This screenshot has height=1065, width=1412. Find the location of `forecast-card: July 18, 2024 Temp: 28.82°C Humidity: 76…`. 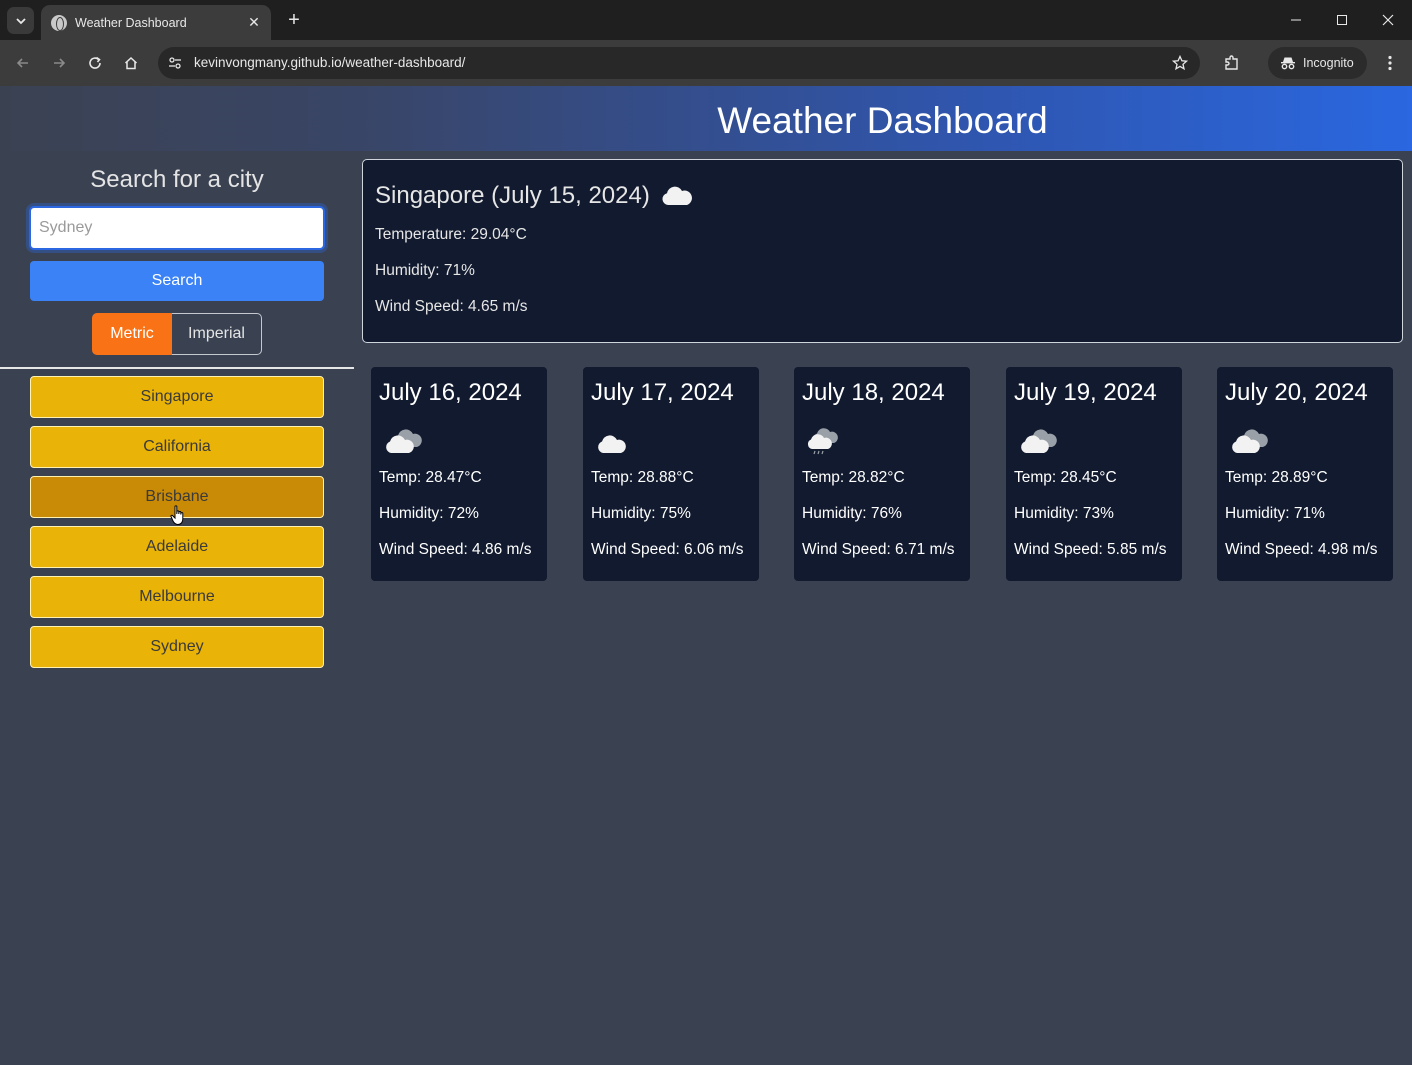

forecast-card: July 18, 2024 Temp: 28.82°C Humidity: 76… is located at coordinates (882, 474).